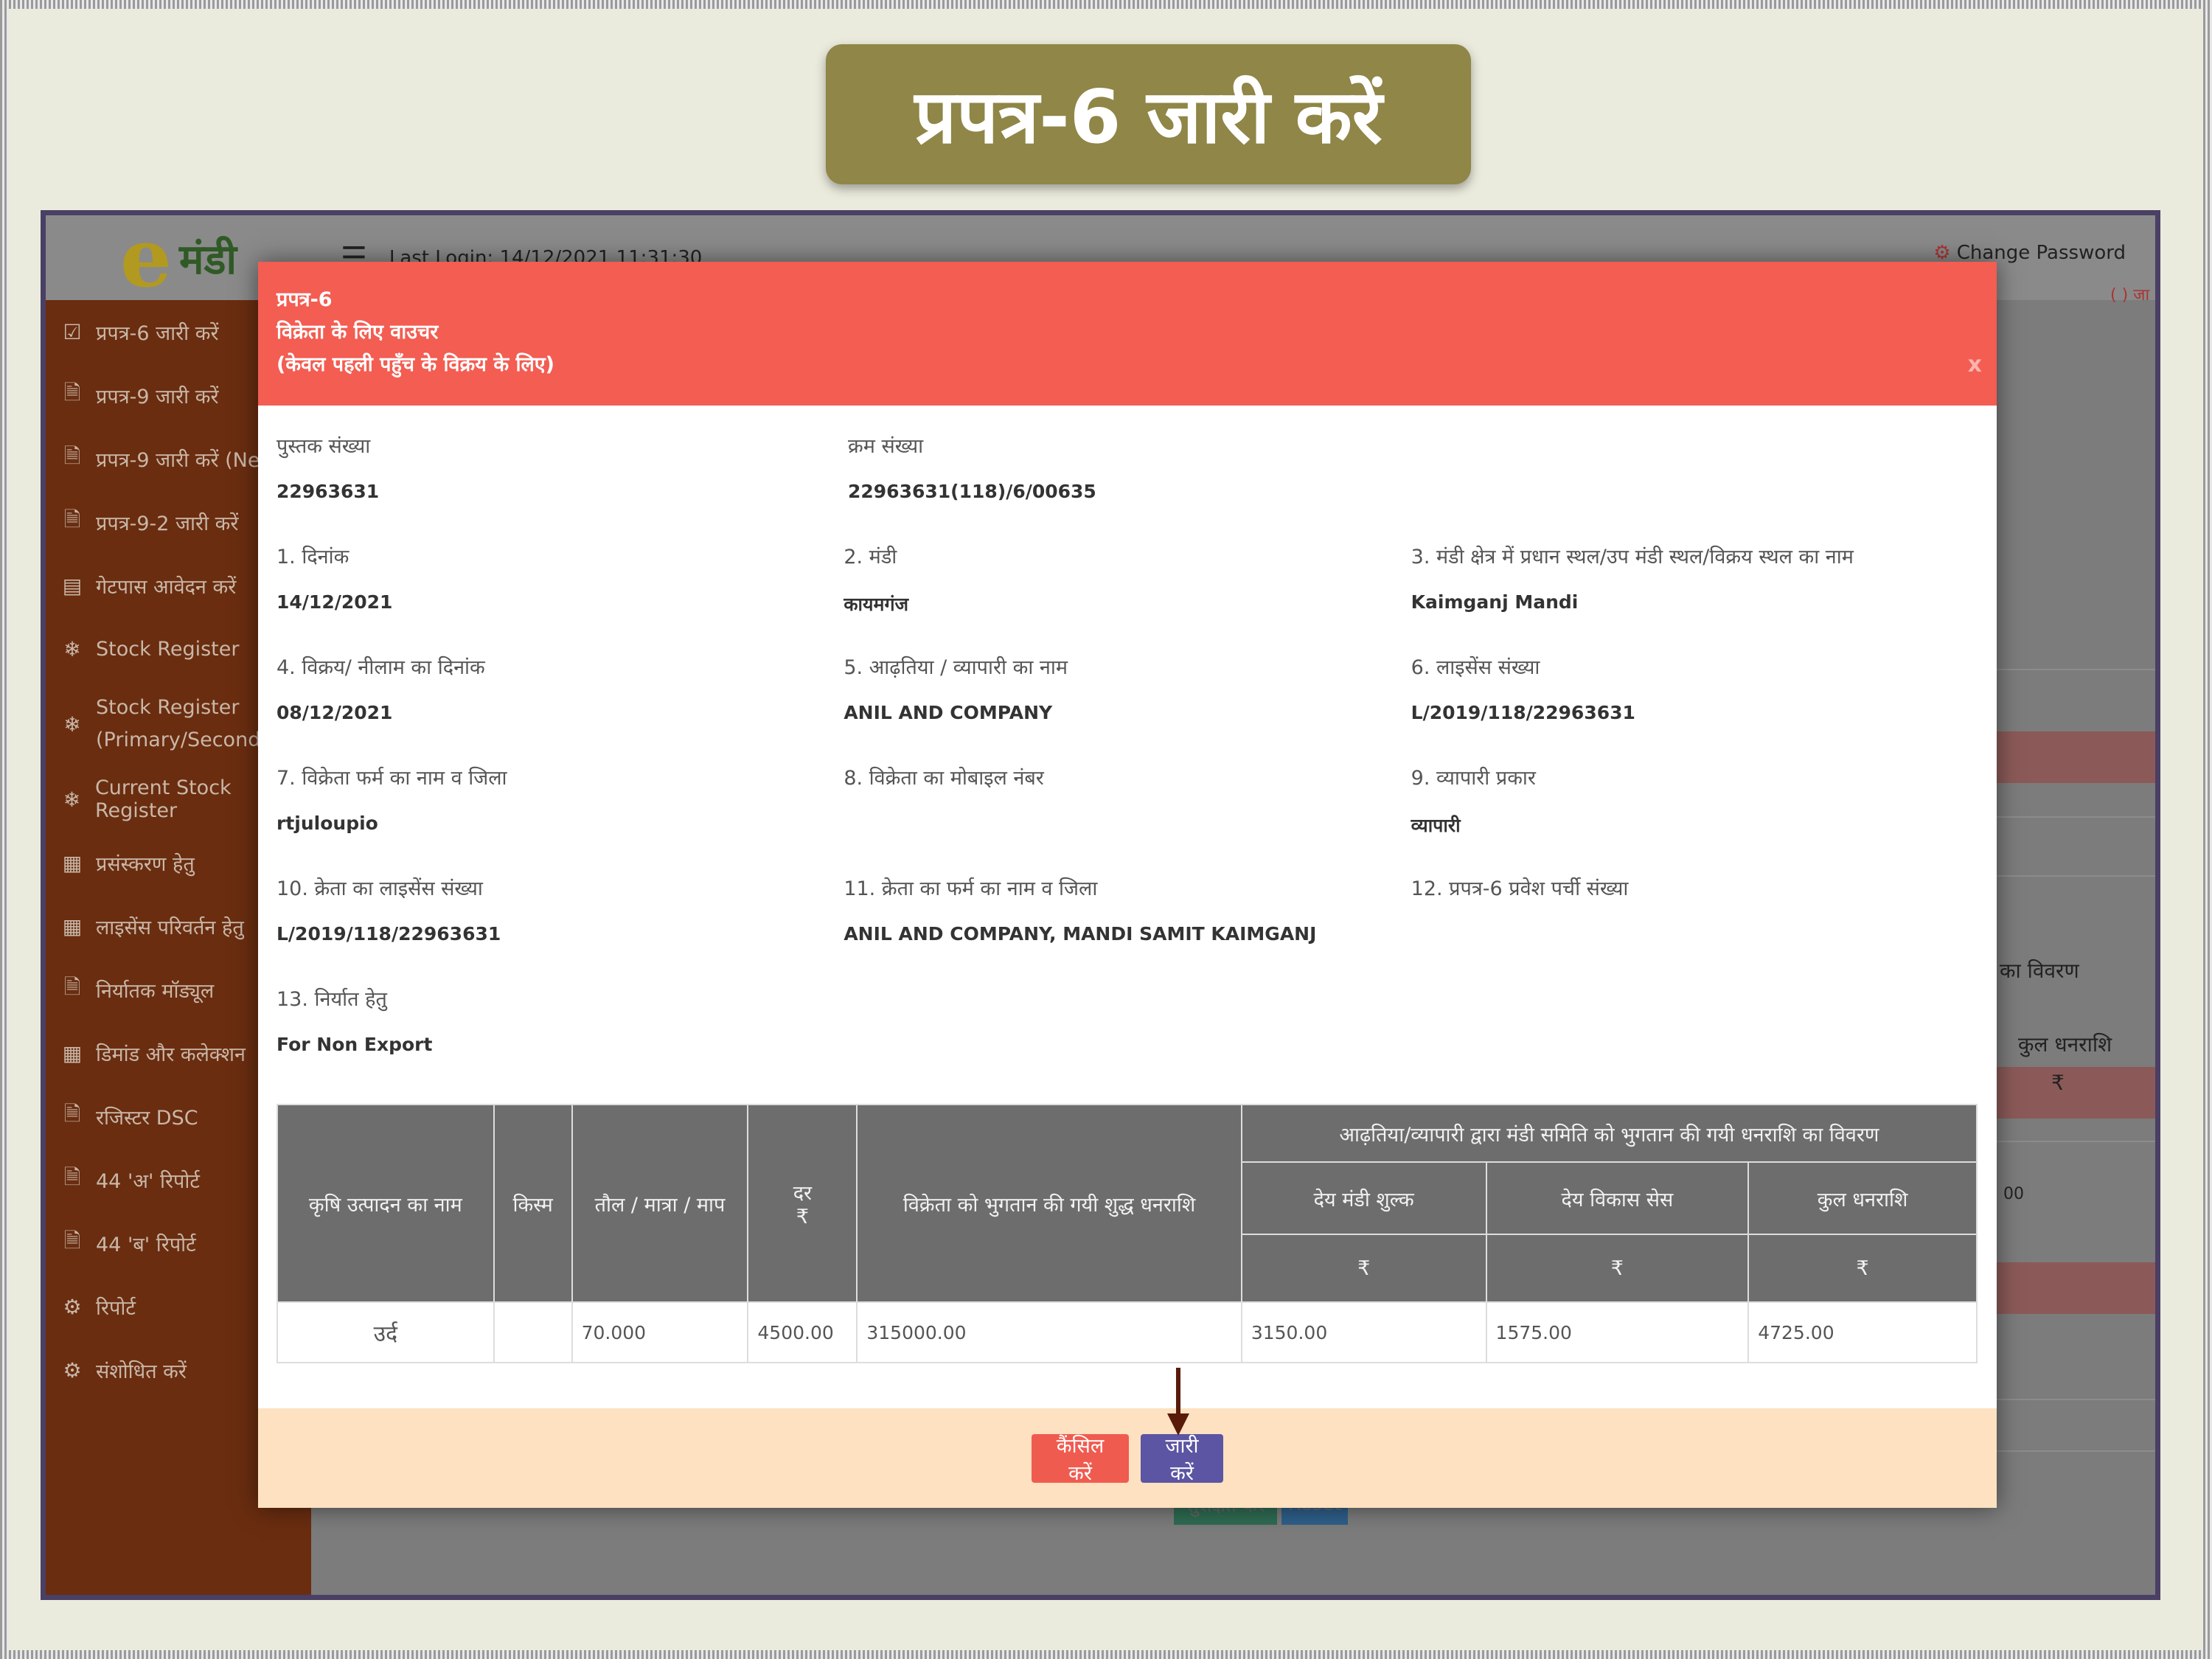  I want to click on cell-mandi-fee: 3150.00, so click(1363, 1332).